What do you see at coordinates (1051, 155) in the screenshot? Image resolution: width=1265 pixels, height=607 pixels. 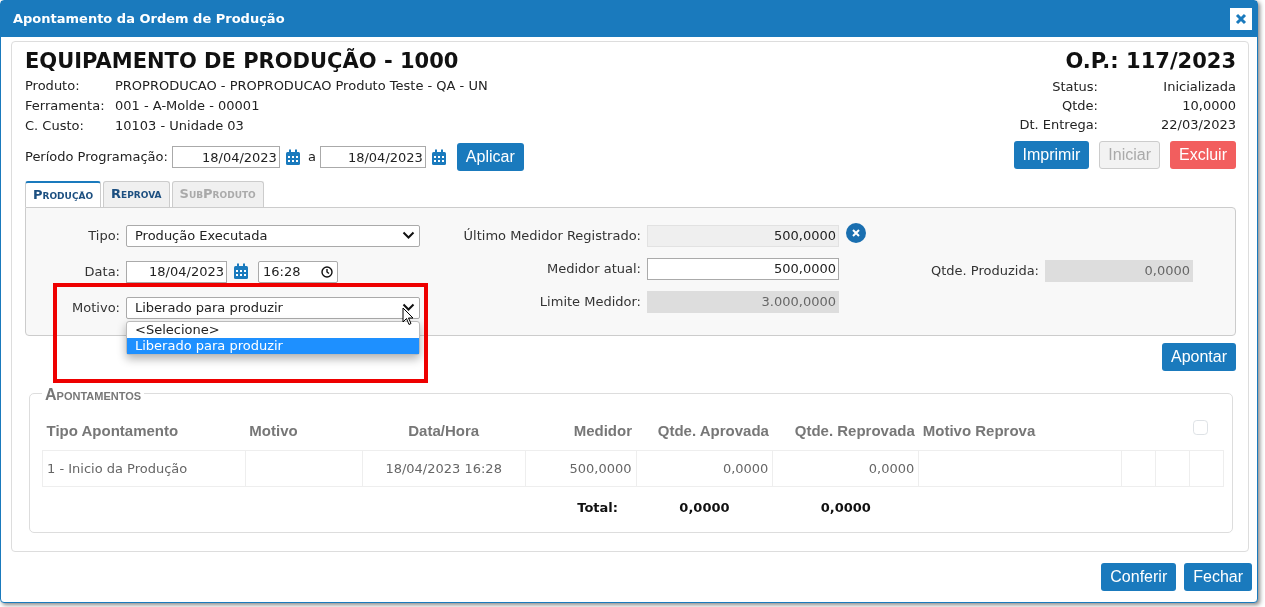 I see `action-button: Imprimir` at bounding box center [1051, 155].